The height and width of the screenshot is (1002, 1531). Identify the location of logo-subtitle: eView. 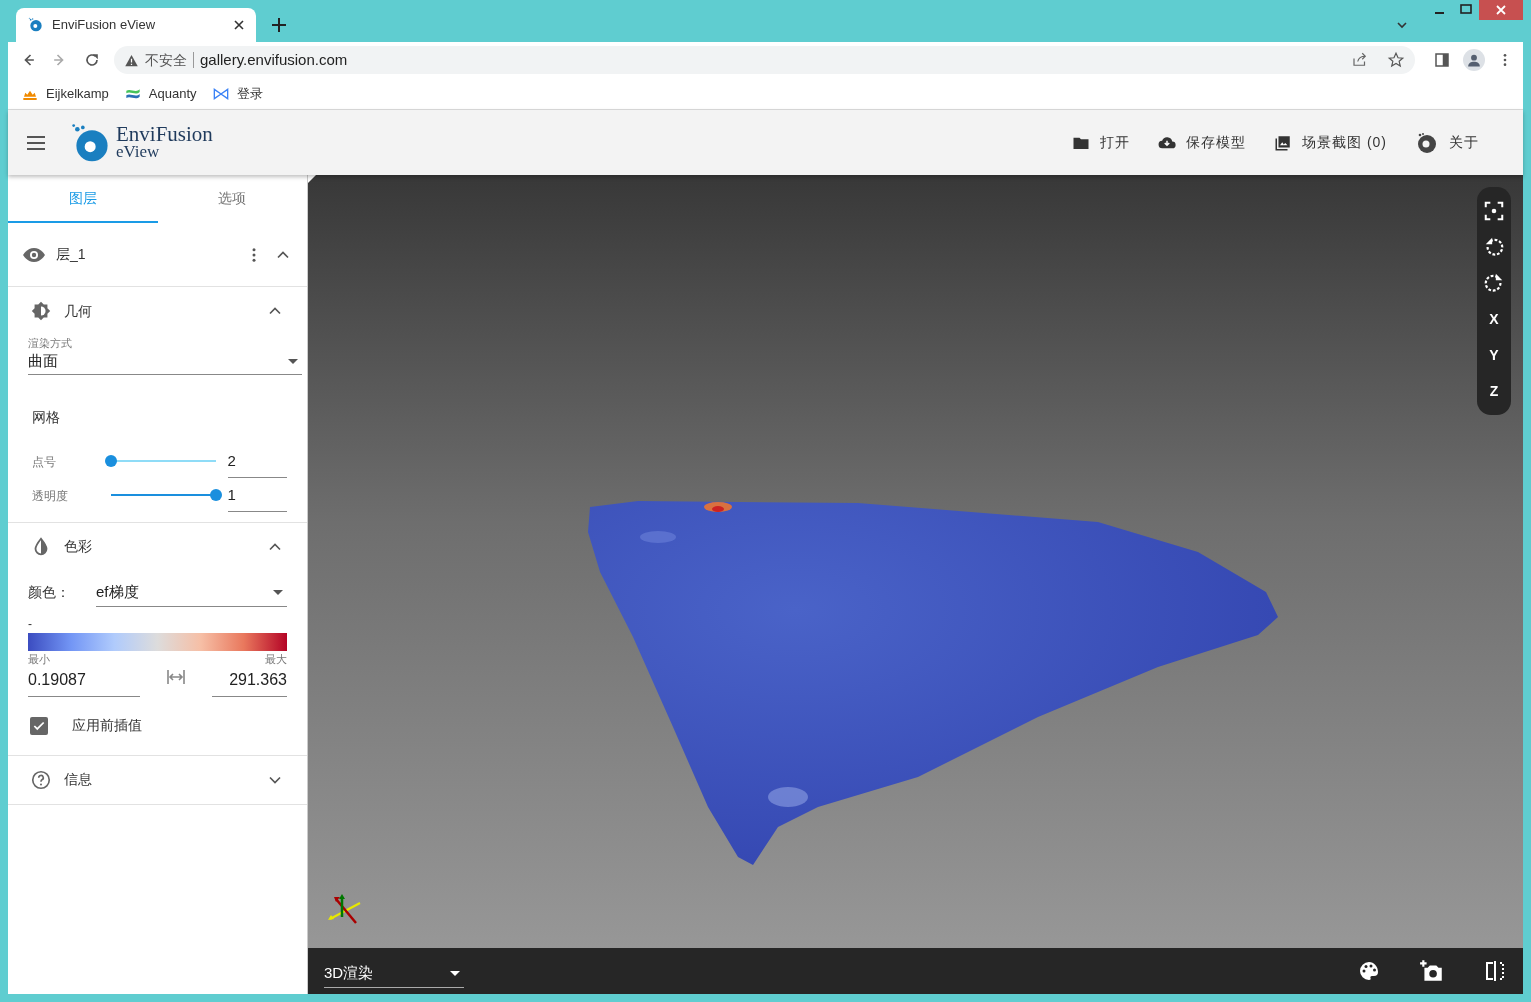
(138, 151).